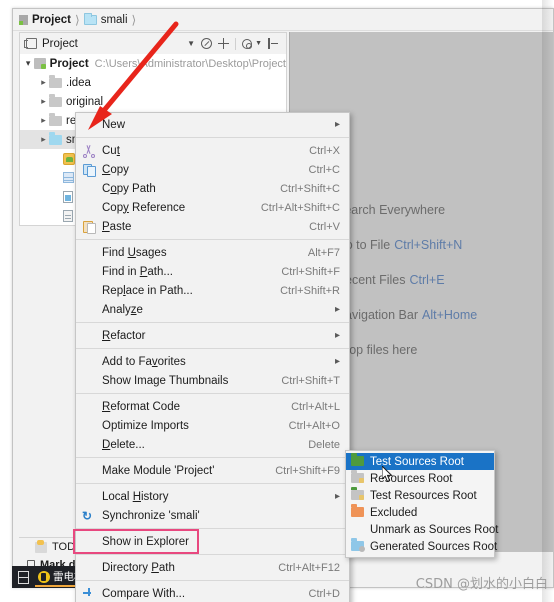 The width and height of the screenshot is (554, 602). Describe the element at coordinates (212, 567) in the screenshot. I see `menu-item-directory-path: Directory Path Ctrl+Alt+F12` at that location.